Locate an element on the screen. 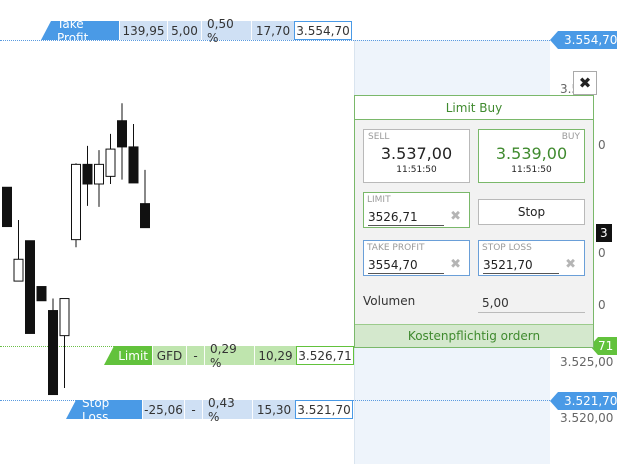 This screenshot has width=617, height=464. limit-bar: Limit GFD - 0,29 % 10,29 3.526,71 is located at coordinates (229, 356).